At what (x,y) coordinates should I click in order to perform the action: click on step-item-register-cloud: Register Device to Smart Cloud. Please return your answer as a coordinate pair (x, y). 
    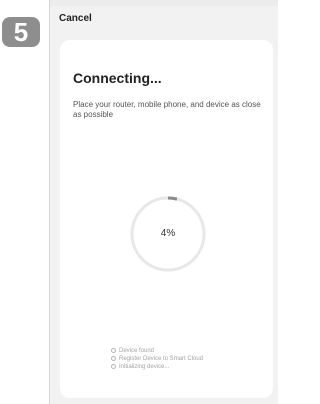
    Looking at the image, I should click on (157, 359).